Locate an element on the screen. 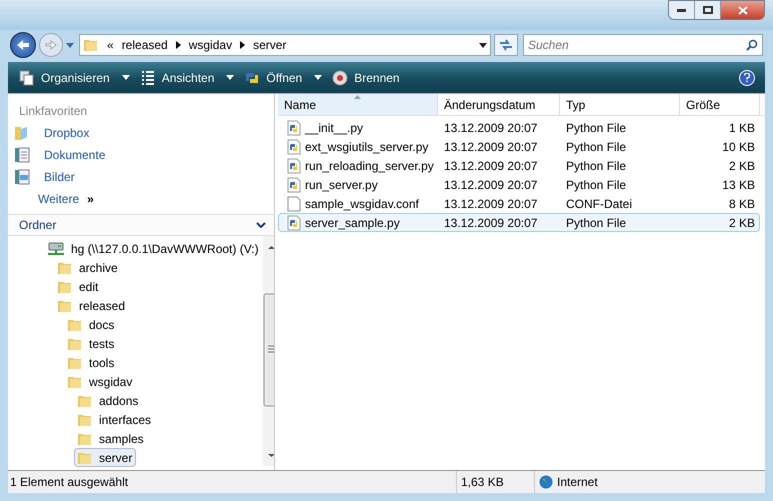 This screenshot has width=773, height=501. help-button is located at coordinates (747, 78).